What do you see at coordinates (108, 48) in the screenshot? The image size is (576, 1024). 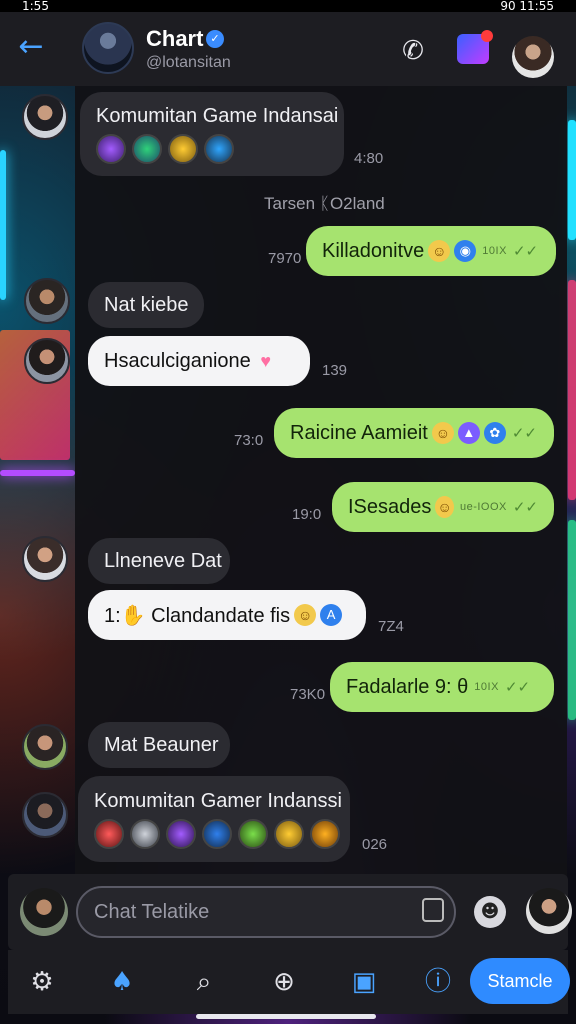 I see `group-avatar` at bounding box center [108, 48].